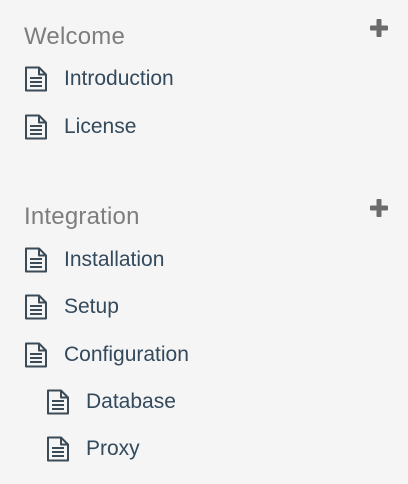 This screenshot has width=408, height=484. I want to click on section-header: Welcome, so click(204, 35).